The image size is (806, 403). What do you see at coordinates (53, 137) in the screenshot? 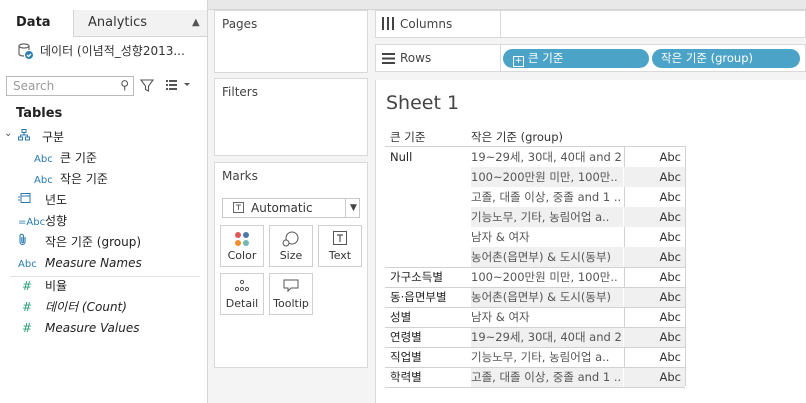
I see `field-label: 구분` at bounding box center [53, 137].